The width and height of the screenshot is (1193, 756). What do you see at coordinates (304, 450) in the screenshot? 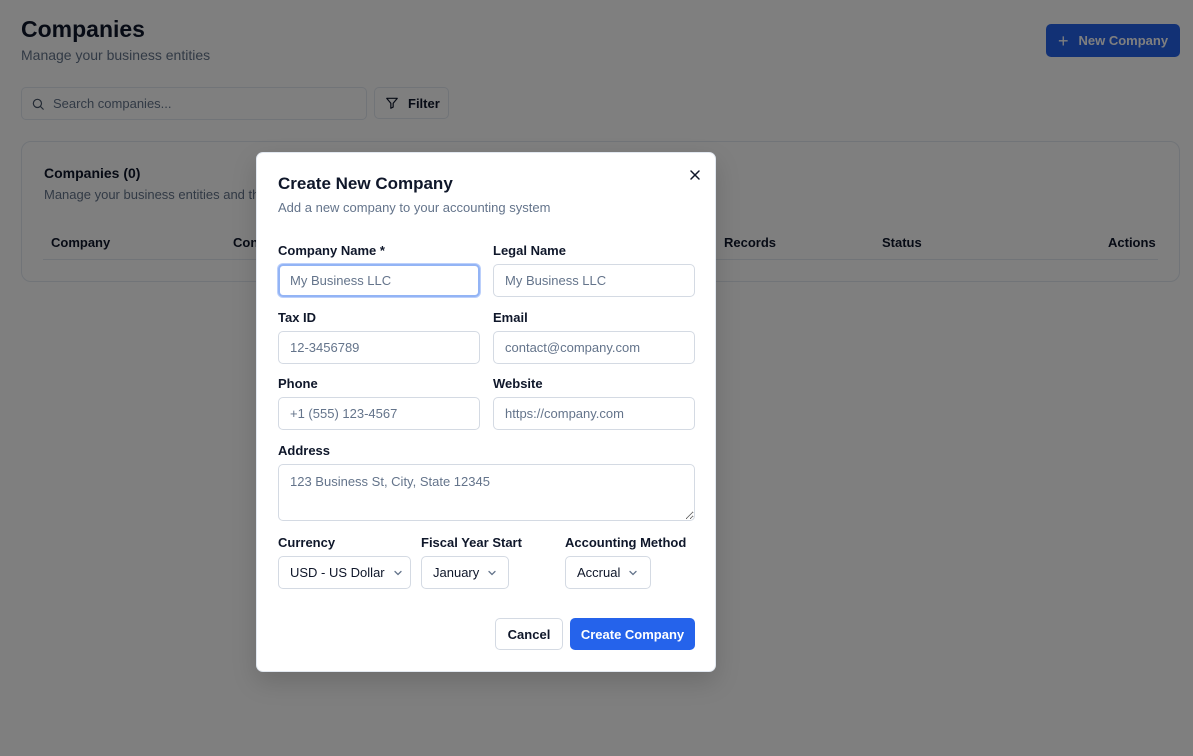
I see `address-label: Address` at bounding box center [304, 450].